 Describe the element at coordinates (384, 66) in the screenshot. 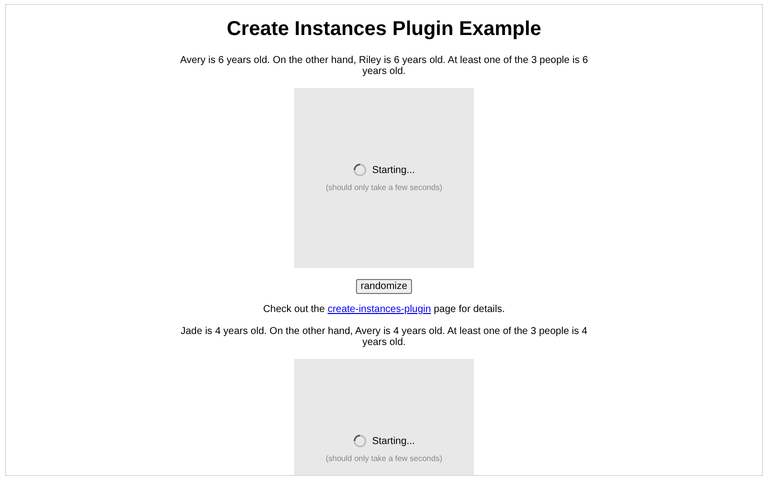

I see `description-text: Avery is 6 years old. On the other hand, Riley is 6 years old. At least one of the 3 people is 6 years old.` at that location.